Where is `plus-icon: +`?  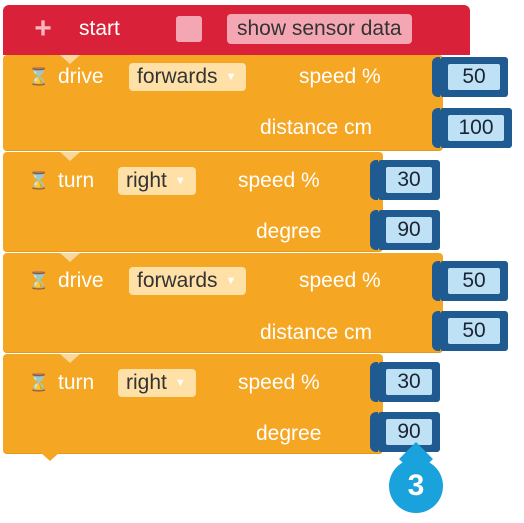
plus-icon: + is located at coordinates (43, 29).